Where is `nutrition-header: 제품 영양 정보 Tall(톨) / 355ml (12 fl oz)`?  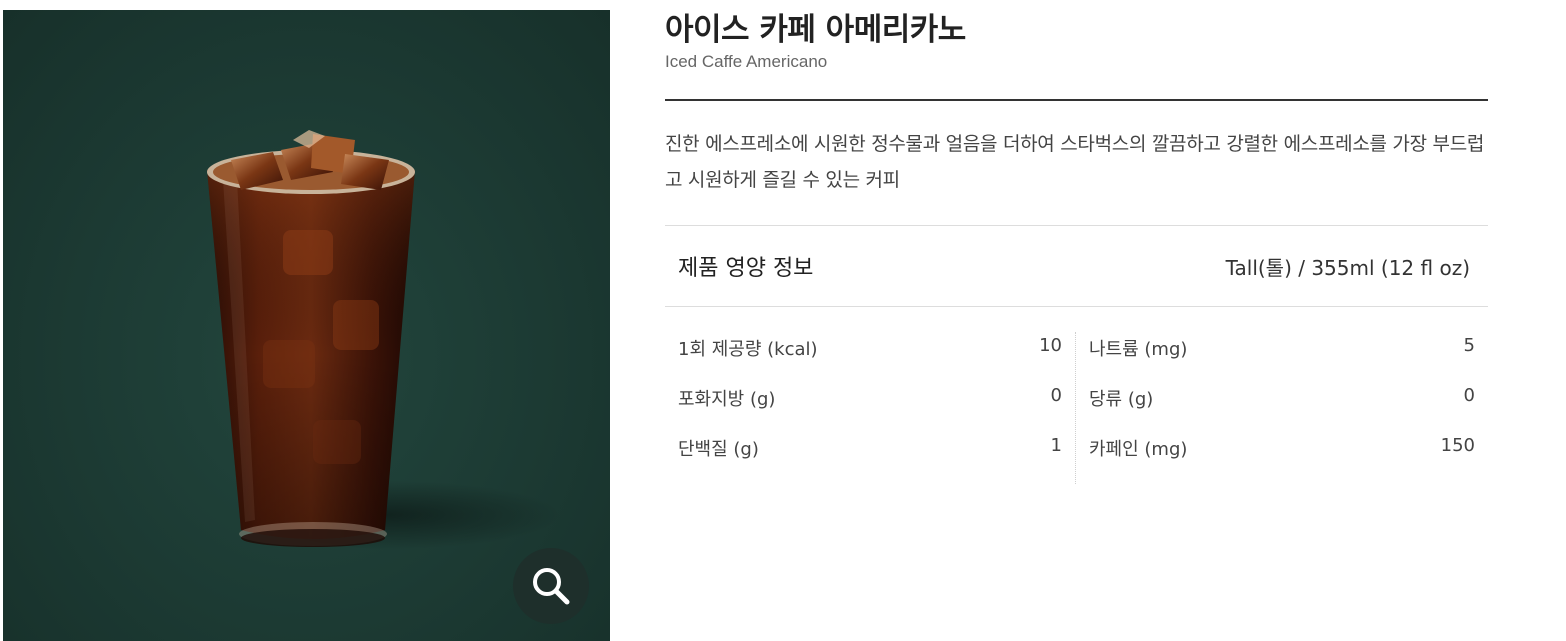 nutrition-header: 제품 영양 정보 Tall(톨) / 355ml (12 fl oz) is located at coordinates (1076, 266).